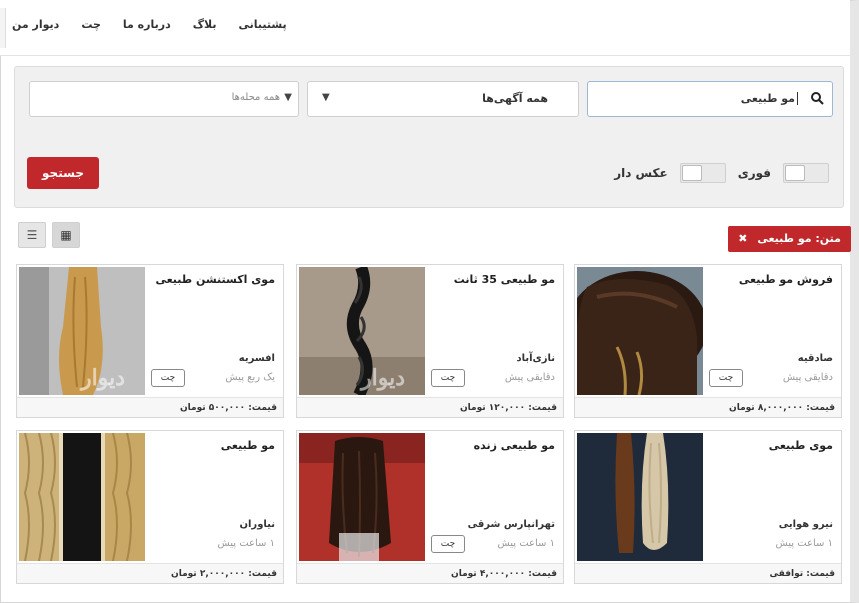  What do you see at coordinates (806, 173) in the screenshot?
I see `urgent-toggle` at bounding box center [806, 173].